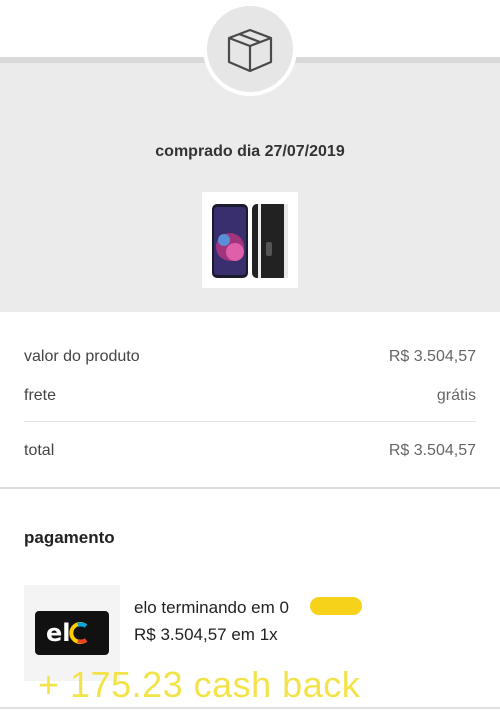  What do you see at coordinates (432, 450) in the screenshot?
I see `total-value: R$ 3.504,57` at bounding box center [432, 450].